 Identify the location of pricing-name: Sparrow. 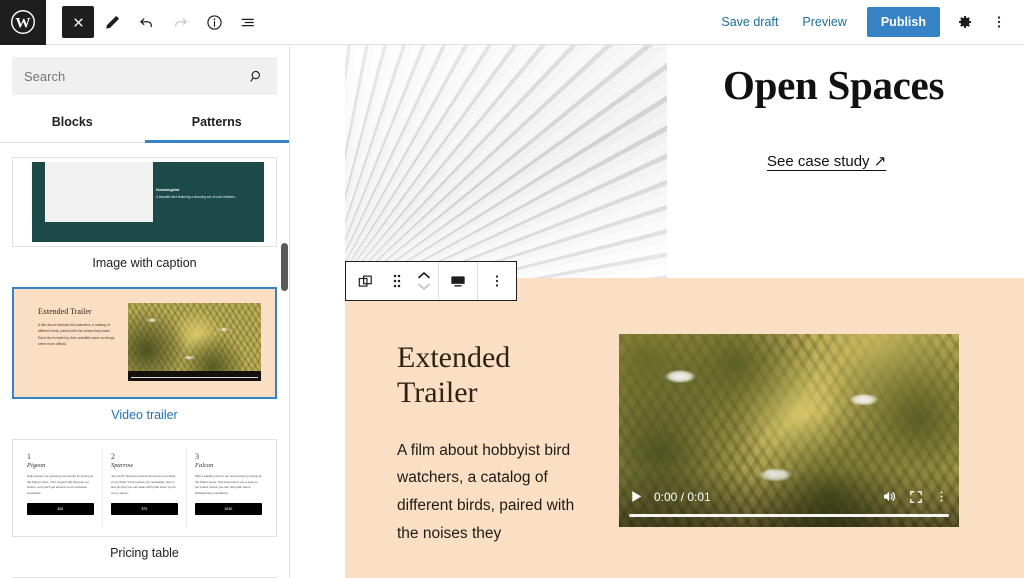
(122, 465).